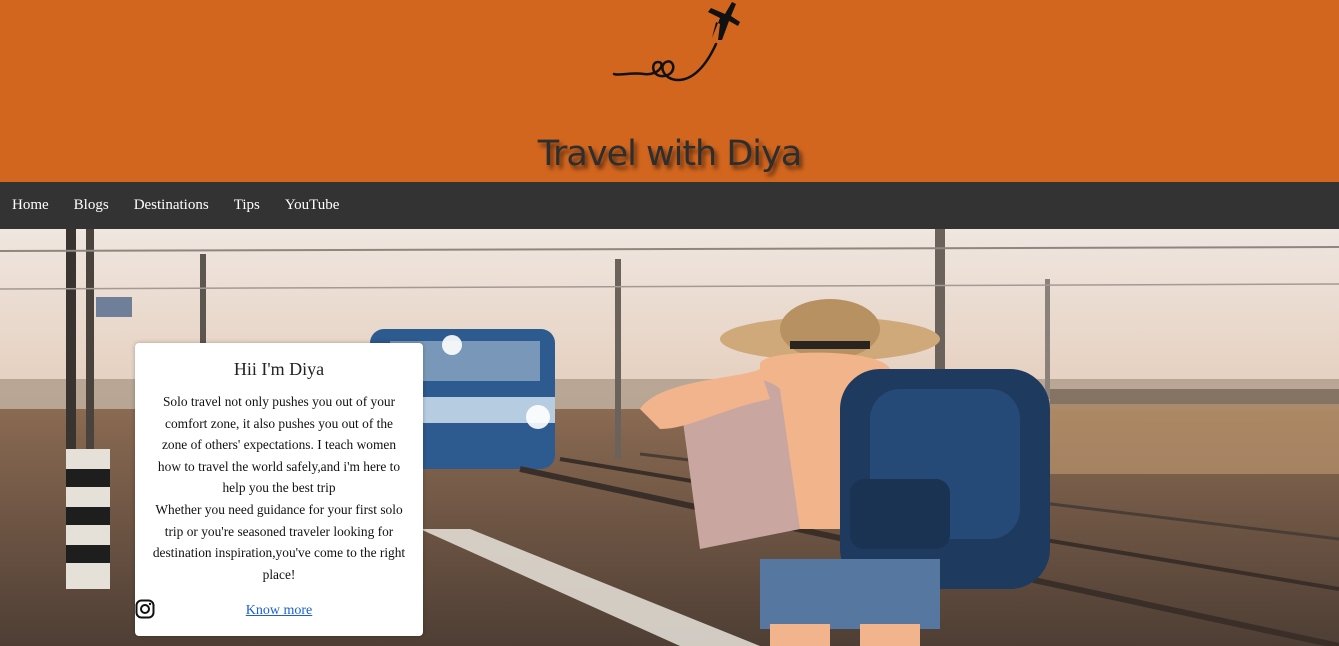  What do you see at coordinates (669, 154) in the screenshot?
I see `site-title: Travel with Diya` at bounding box center [669, 154].